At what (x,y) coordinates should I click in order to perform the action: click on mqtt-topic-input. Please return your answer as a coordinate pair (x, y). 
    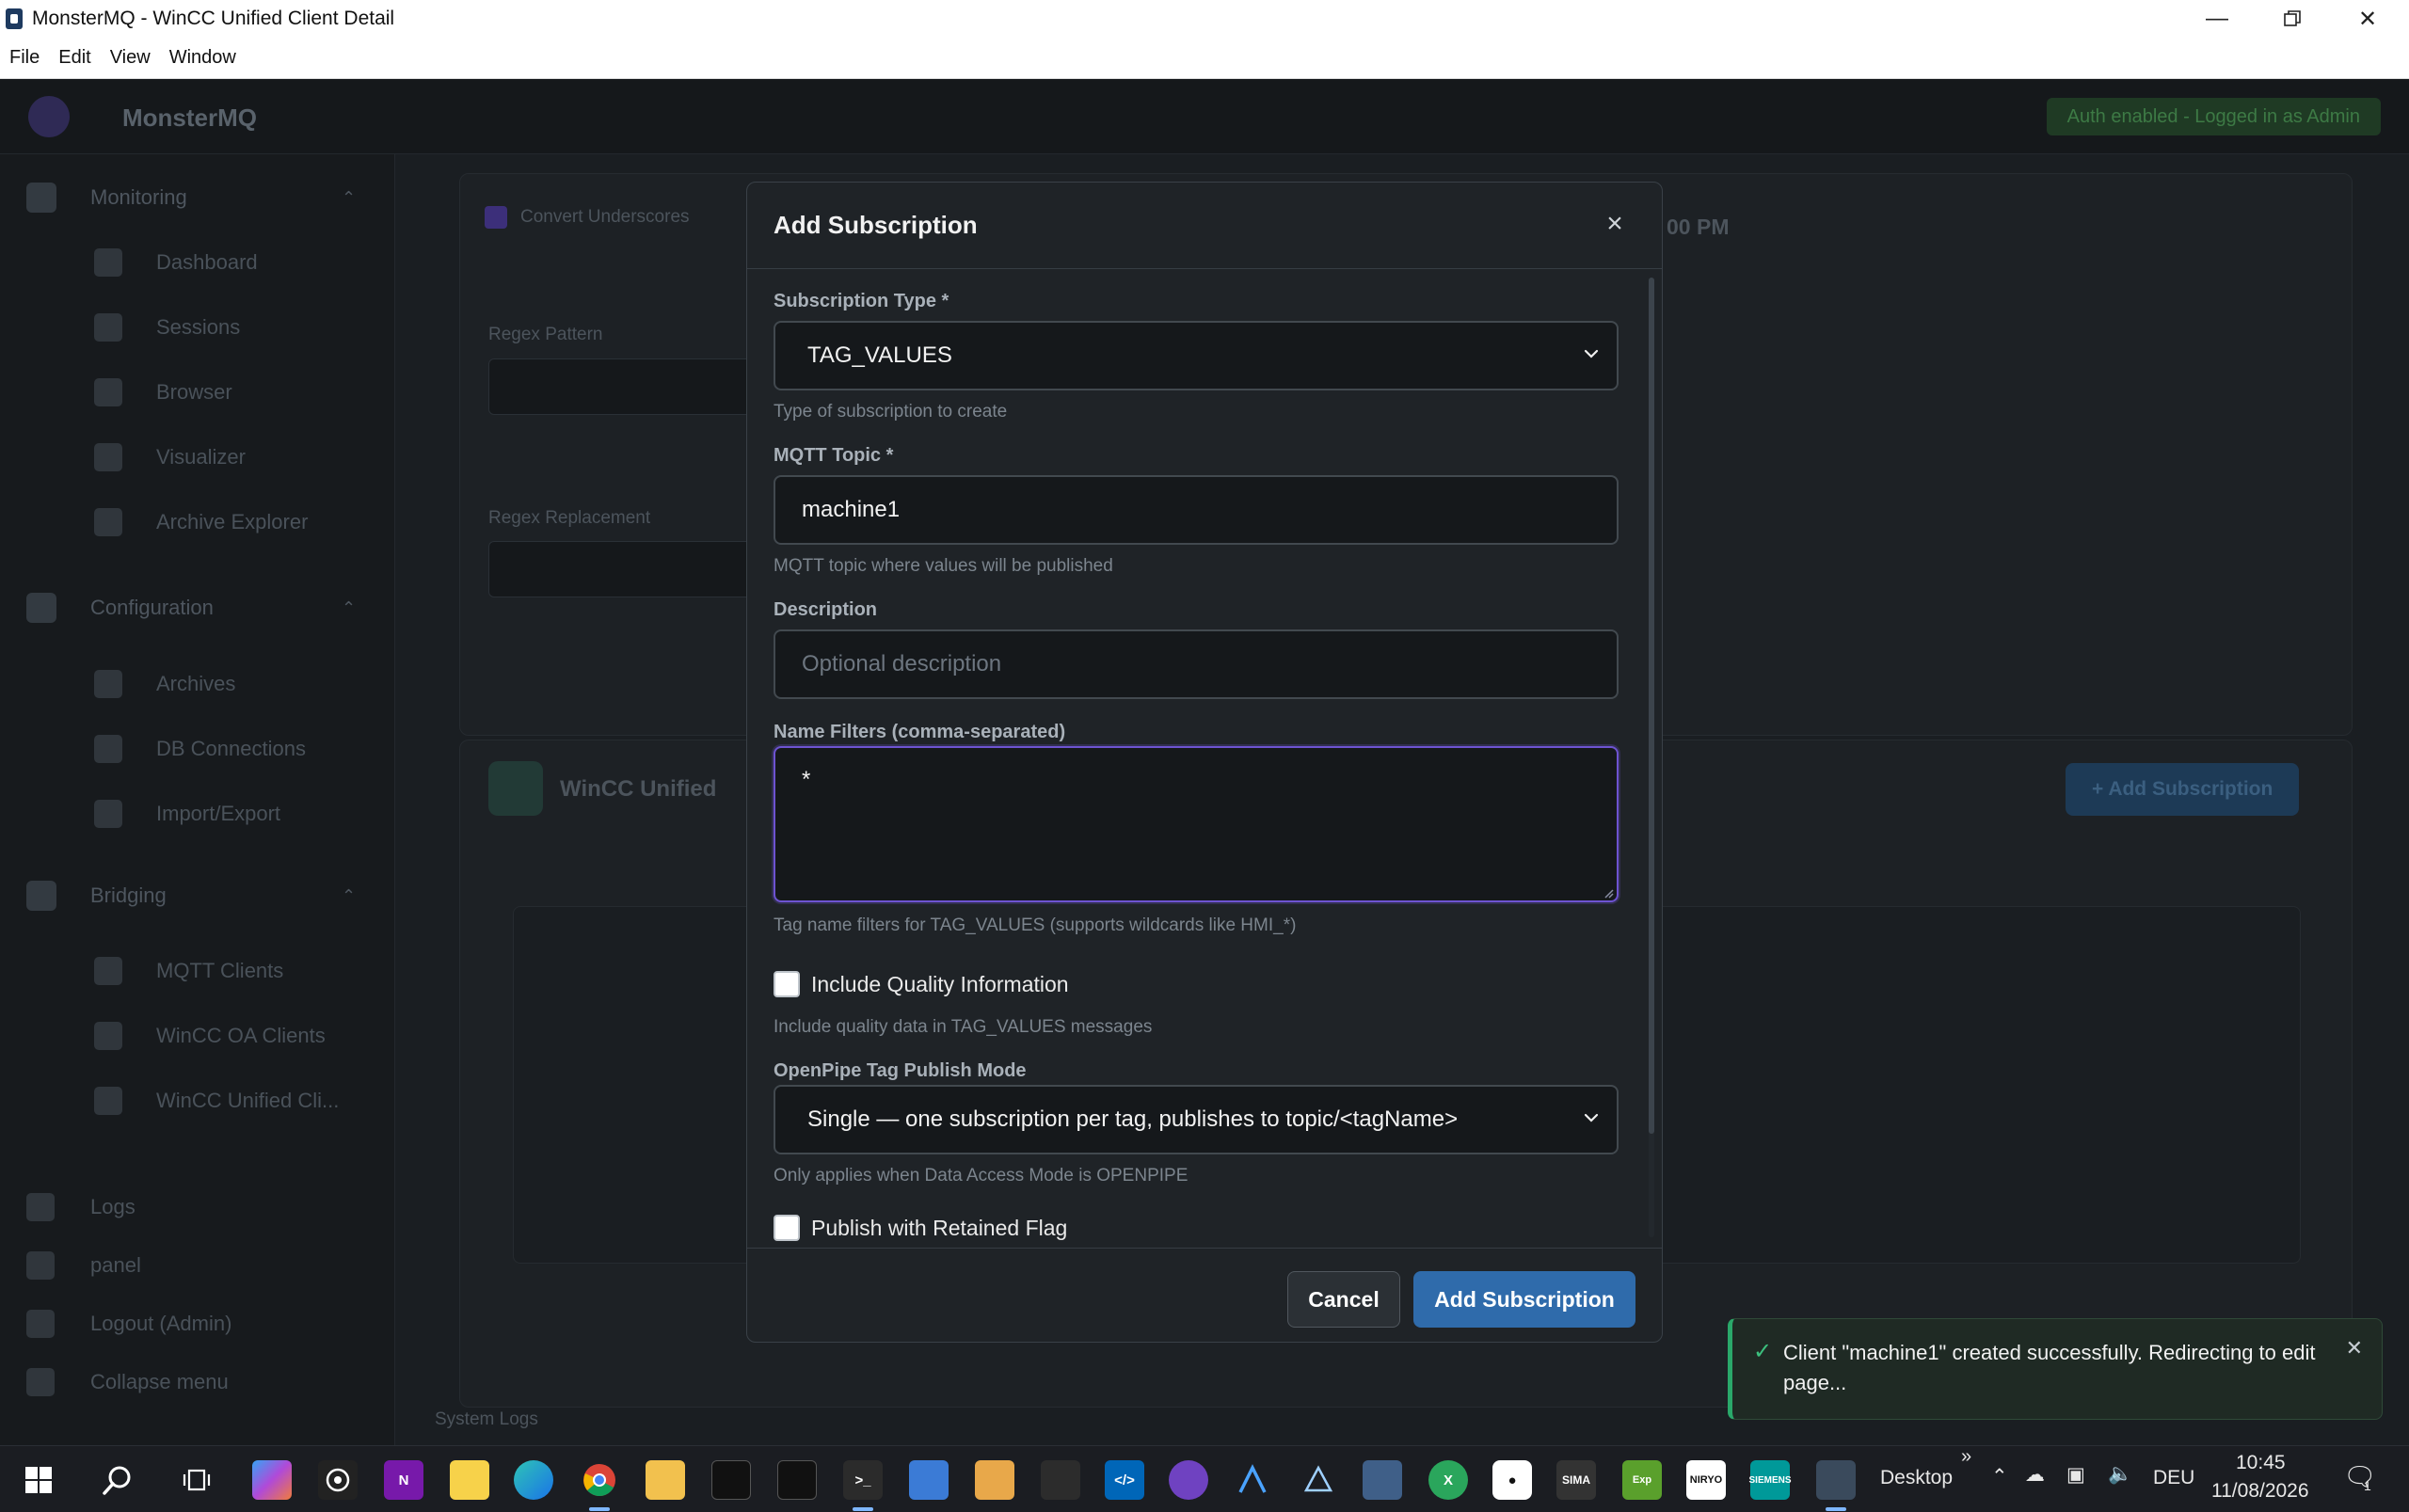
    Looking at the image, I should click on (1196, 510).